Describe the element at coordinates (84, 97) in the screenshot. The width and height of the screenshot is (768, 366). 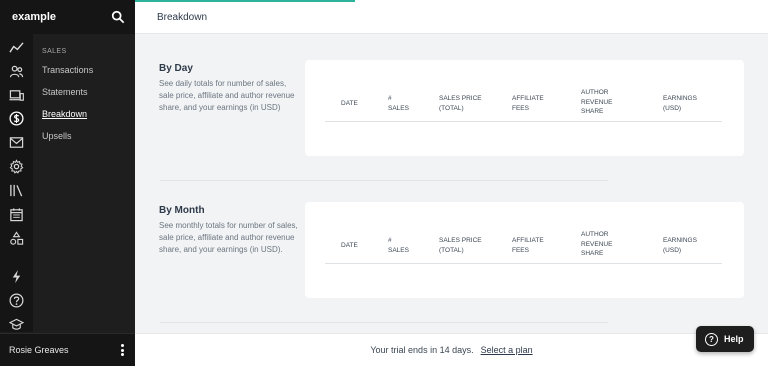
I see `sidebar-item-statements: Statements` at that location.